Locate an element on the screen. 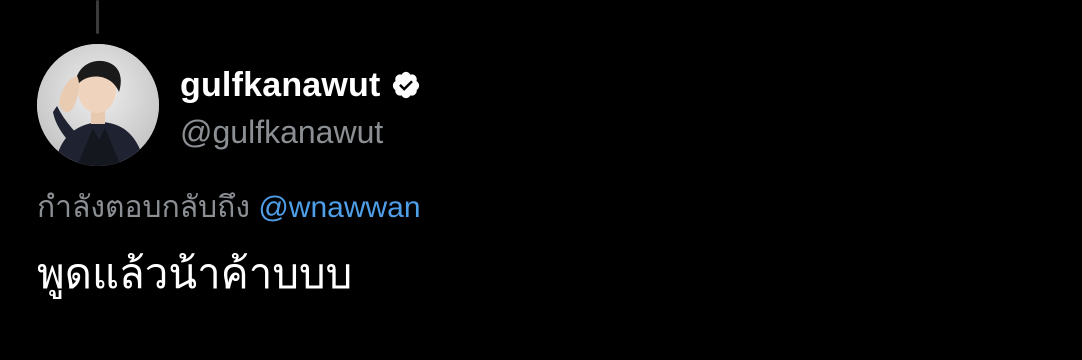 Image resolution: width=1082 pixels, height=360 pixels. reply-context: กำลังตอบกลับถึง @wnawwan is located at coordinates (229, 208).